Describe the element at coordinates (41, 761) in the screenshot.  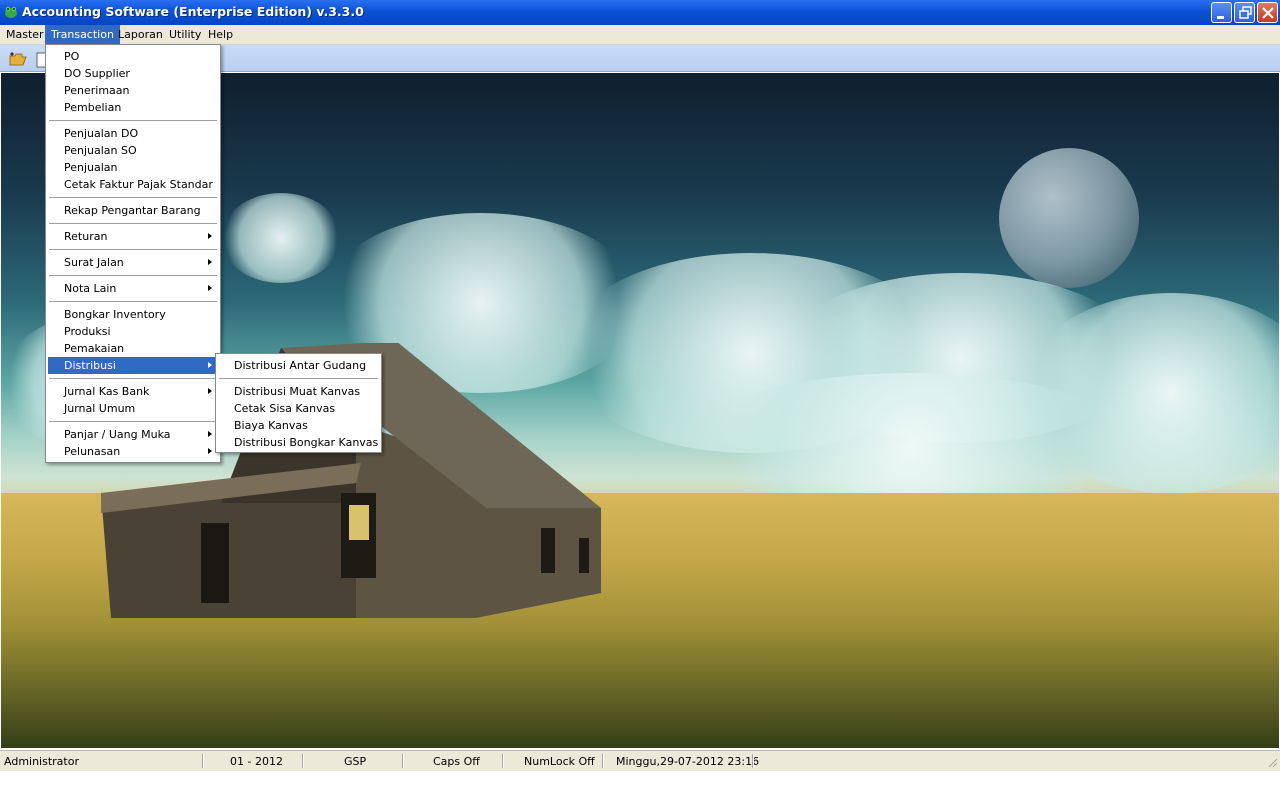
I see `status-user: Administrator` at that location.